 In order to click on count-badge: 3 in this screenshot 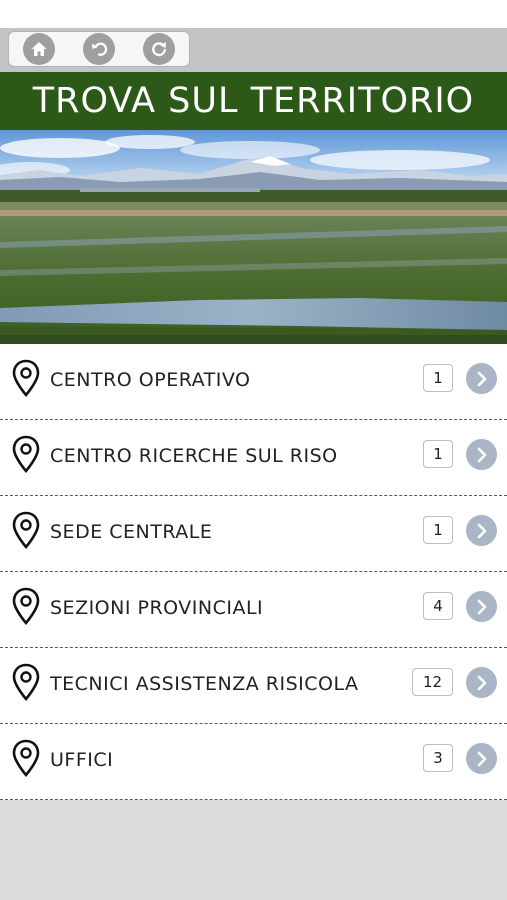, I will do `click(438, 758)`.